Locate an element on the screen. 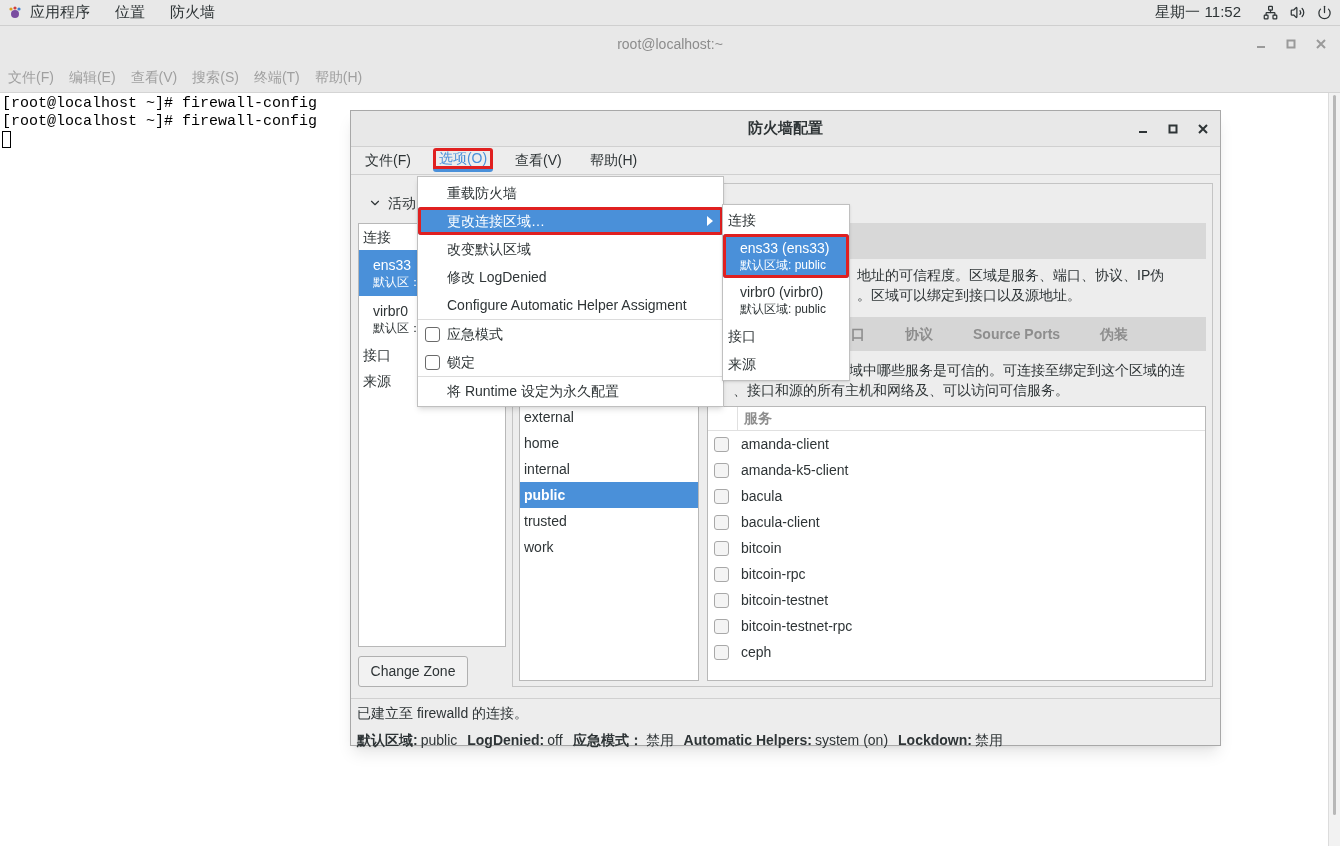 The height and width of the screenshot is (846, 1340). menu-item: 文件(F) is located at coordinates (388, 160).